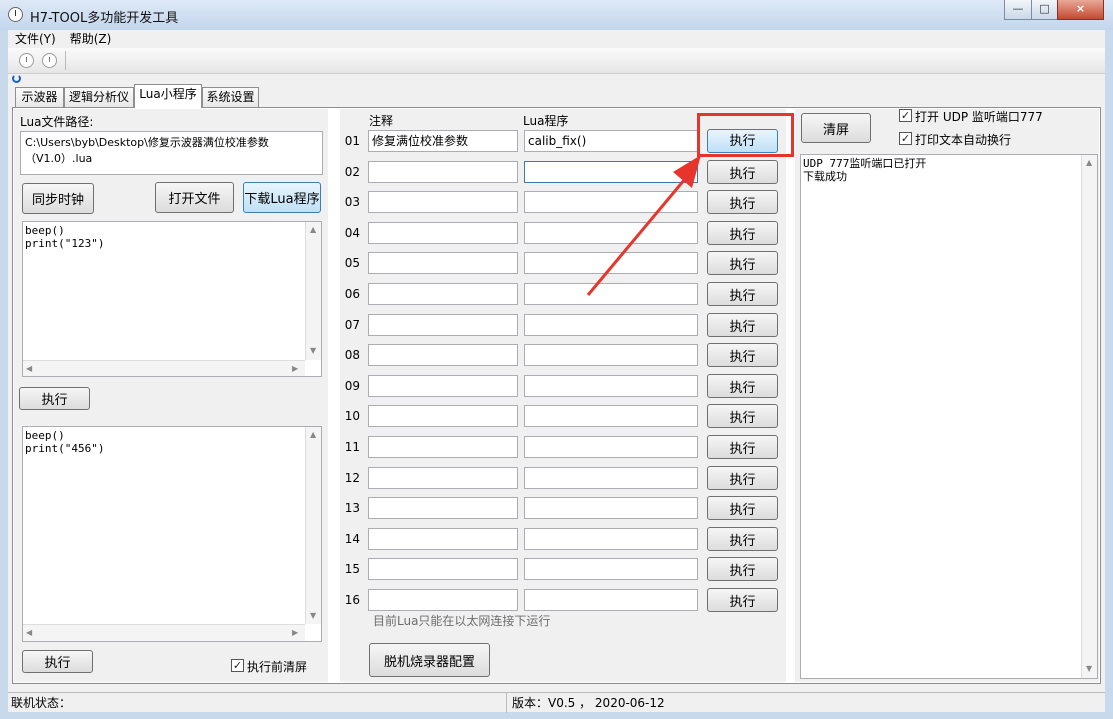 The height and width of the screenshot is (719, 1113). What do you see at coordinates (237, 665) in the screenshot?
I see `clear-before-run-checkbox: ✓` at bounding box center [237, 665].